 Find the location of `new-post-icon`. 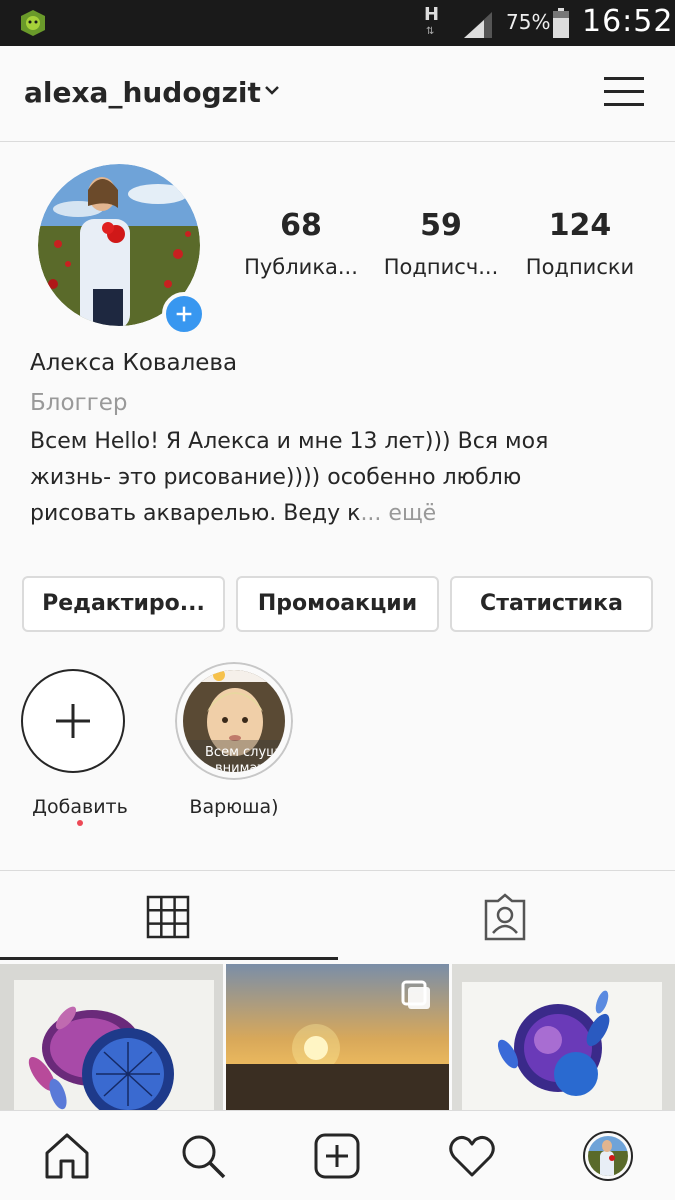

new-post-icon is located at coordinates (337, 1156).